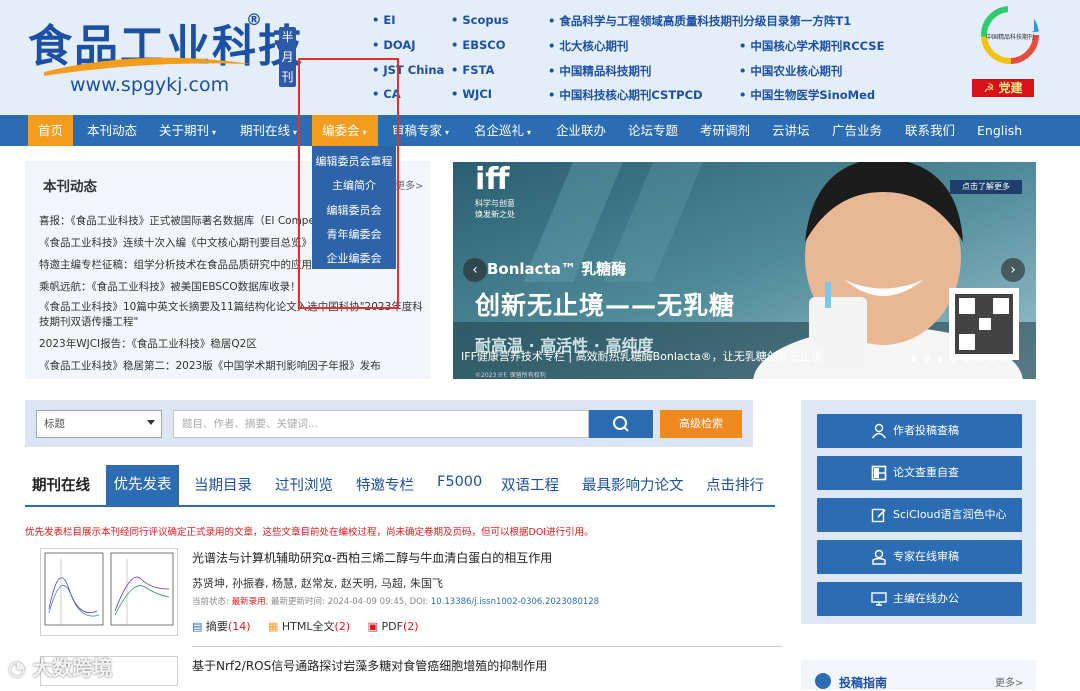 Image resolution: width=1080 pixels, height=691 pixels. What do you see at coordinates (971, 360) in the screenshot?
I see `carousel-dots` at bounding box center [971, 360].